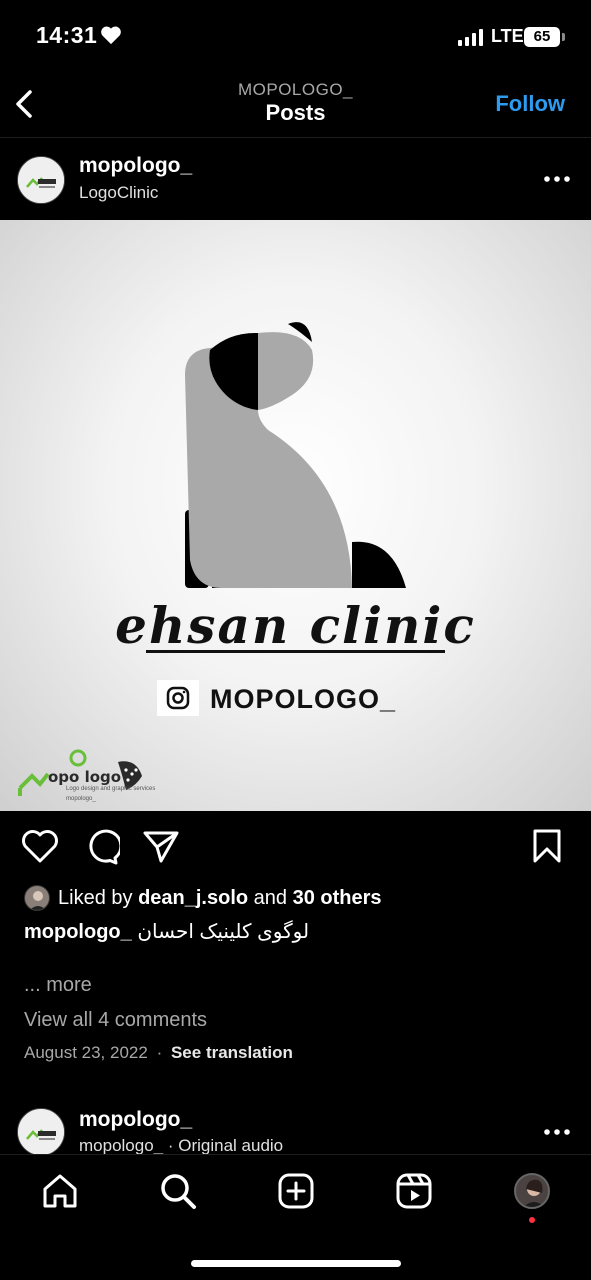 Image resolution: width=591 pixels, height=1280 pixels. What do you see at coordinates (563, 37) in the screenshot?
I see `battery-cap` at bounding box center [563, 37].